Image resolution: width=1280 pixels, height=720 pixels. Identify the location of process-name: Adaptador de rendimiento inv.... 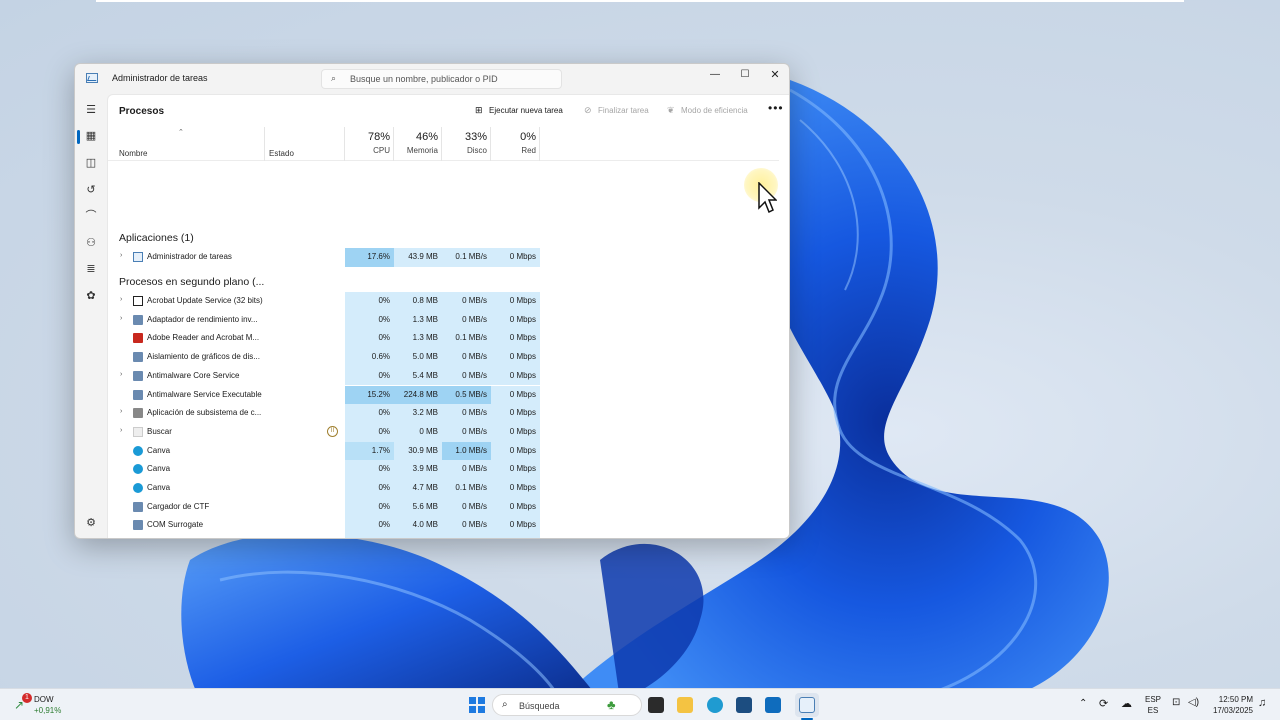
(202, 319).